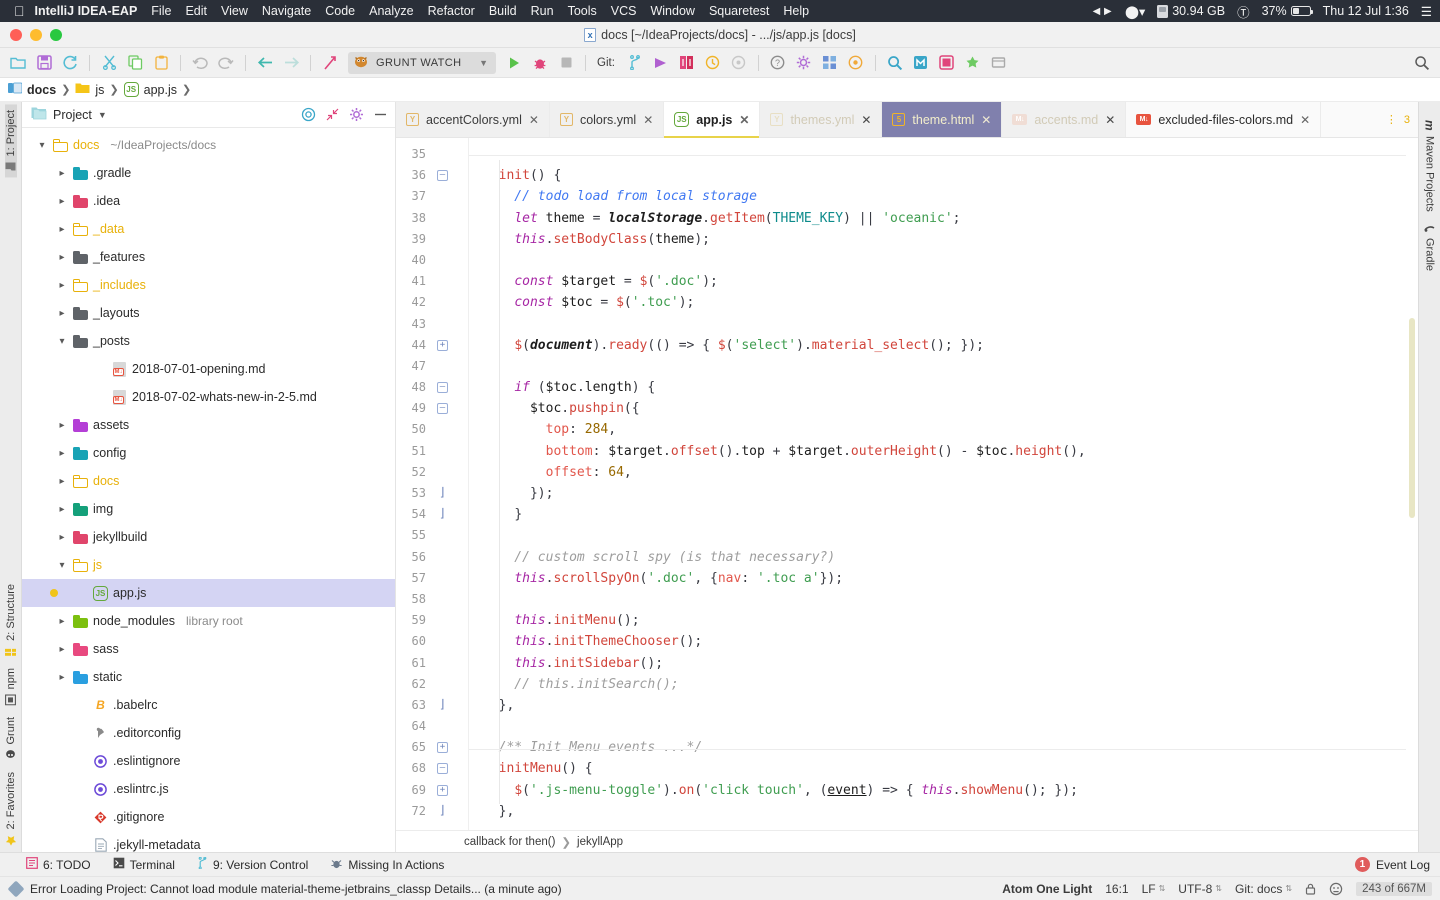 The height and width of the screenshot is (900, 1440). What do you see at coordinates (157, 89) in the screenshot?
I see `breadcrumb-appjs: JS app.js ❯` at bounding box center [157, 89].